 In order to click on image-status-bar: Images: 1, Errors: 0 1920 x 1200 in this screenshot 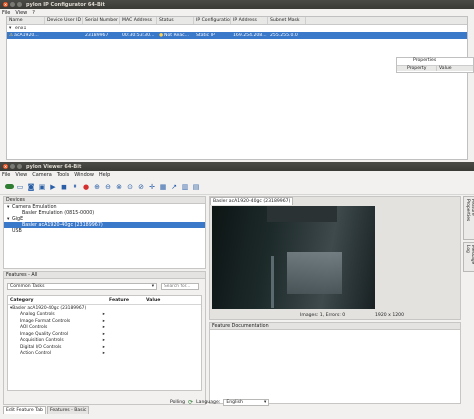, I will do `click(335, 315)`.